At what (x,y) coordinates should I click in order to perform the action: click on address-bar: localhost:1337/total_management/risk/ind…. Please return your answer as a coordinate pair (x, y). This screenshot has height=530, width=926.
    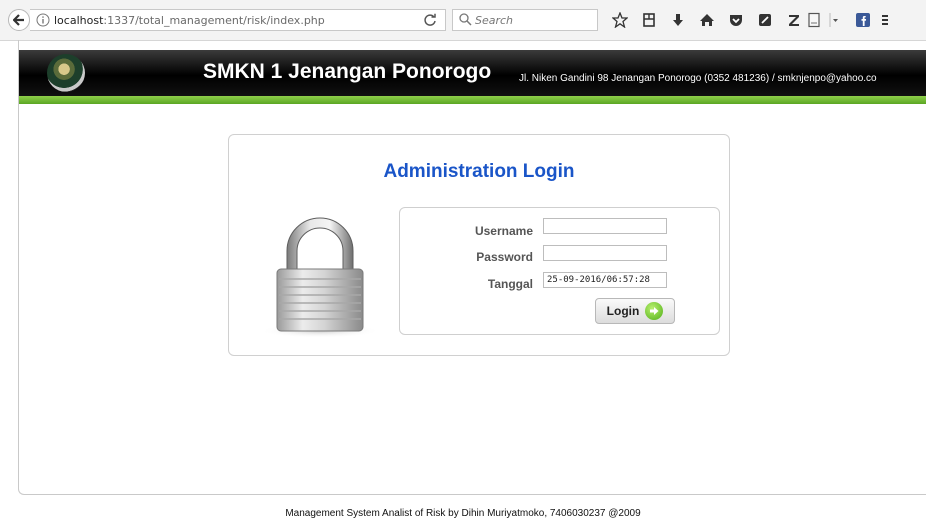
    Looking at the image, I should click on (238, 20).